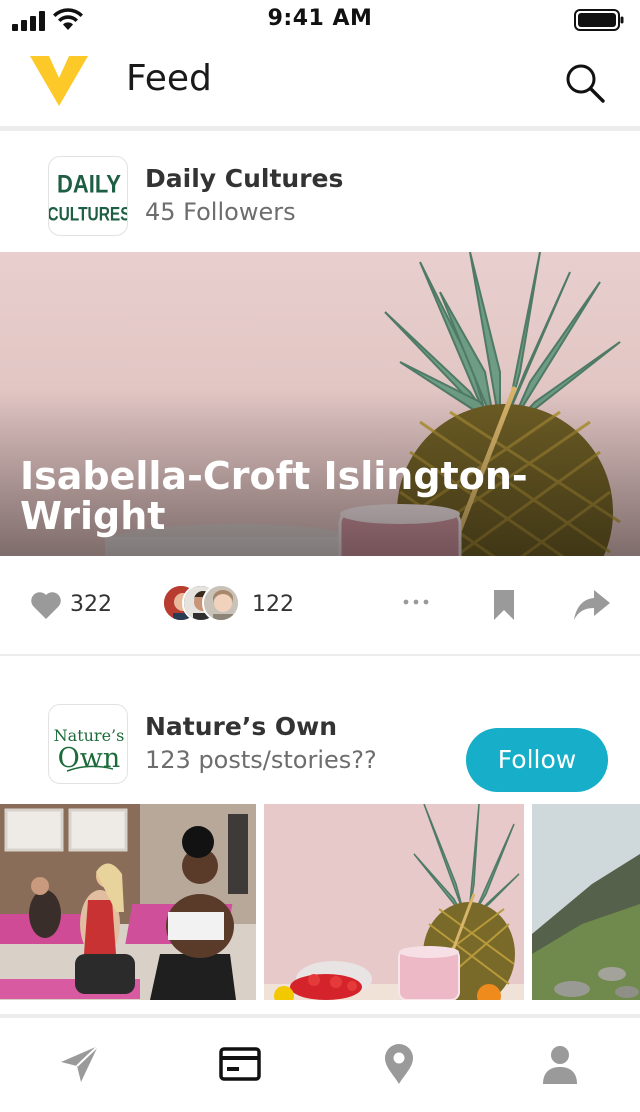 The height and width of the screenshot is (1112, 640). What do you see at coordinates (89, 185) in the screenshot?
I see `svg-text: DAILY` at bounding box center [89, 185].